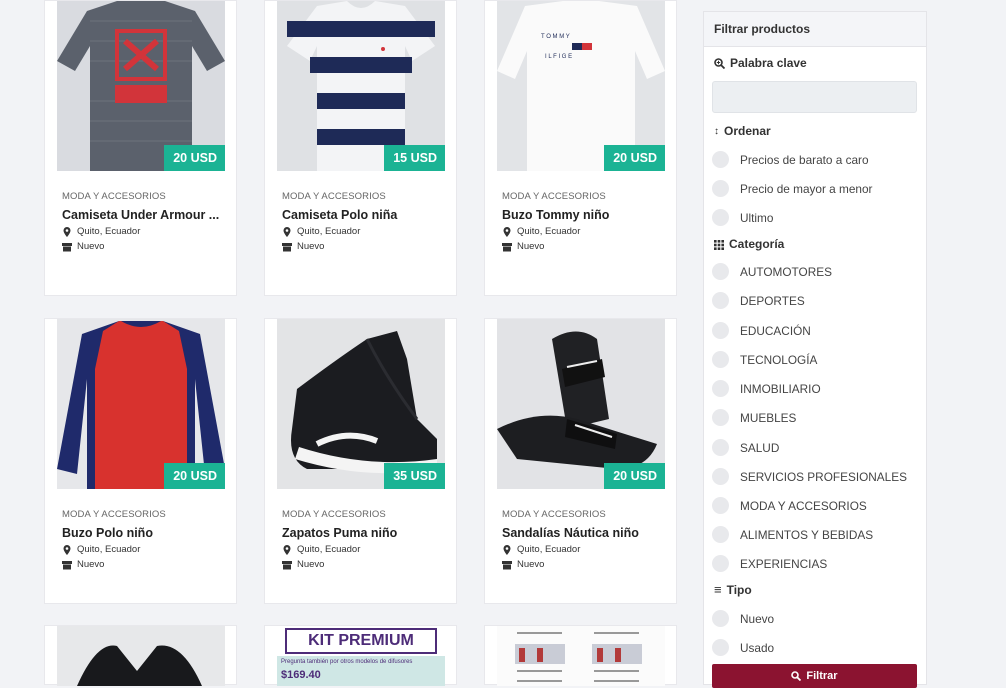  I want to click on type-section-label: ≡ Tipo, so click(733, 589).